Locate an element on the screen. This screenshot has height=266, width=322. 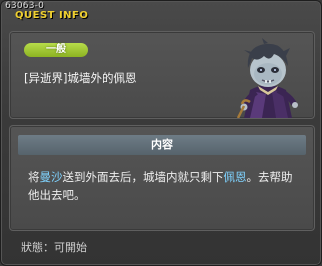
quest-description: 将曼沙送到外面去后，城墙内就只剩下佩恩。去帮助他出去吧。 is located at coordinates (164, 186).